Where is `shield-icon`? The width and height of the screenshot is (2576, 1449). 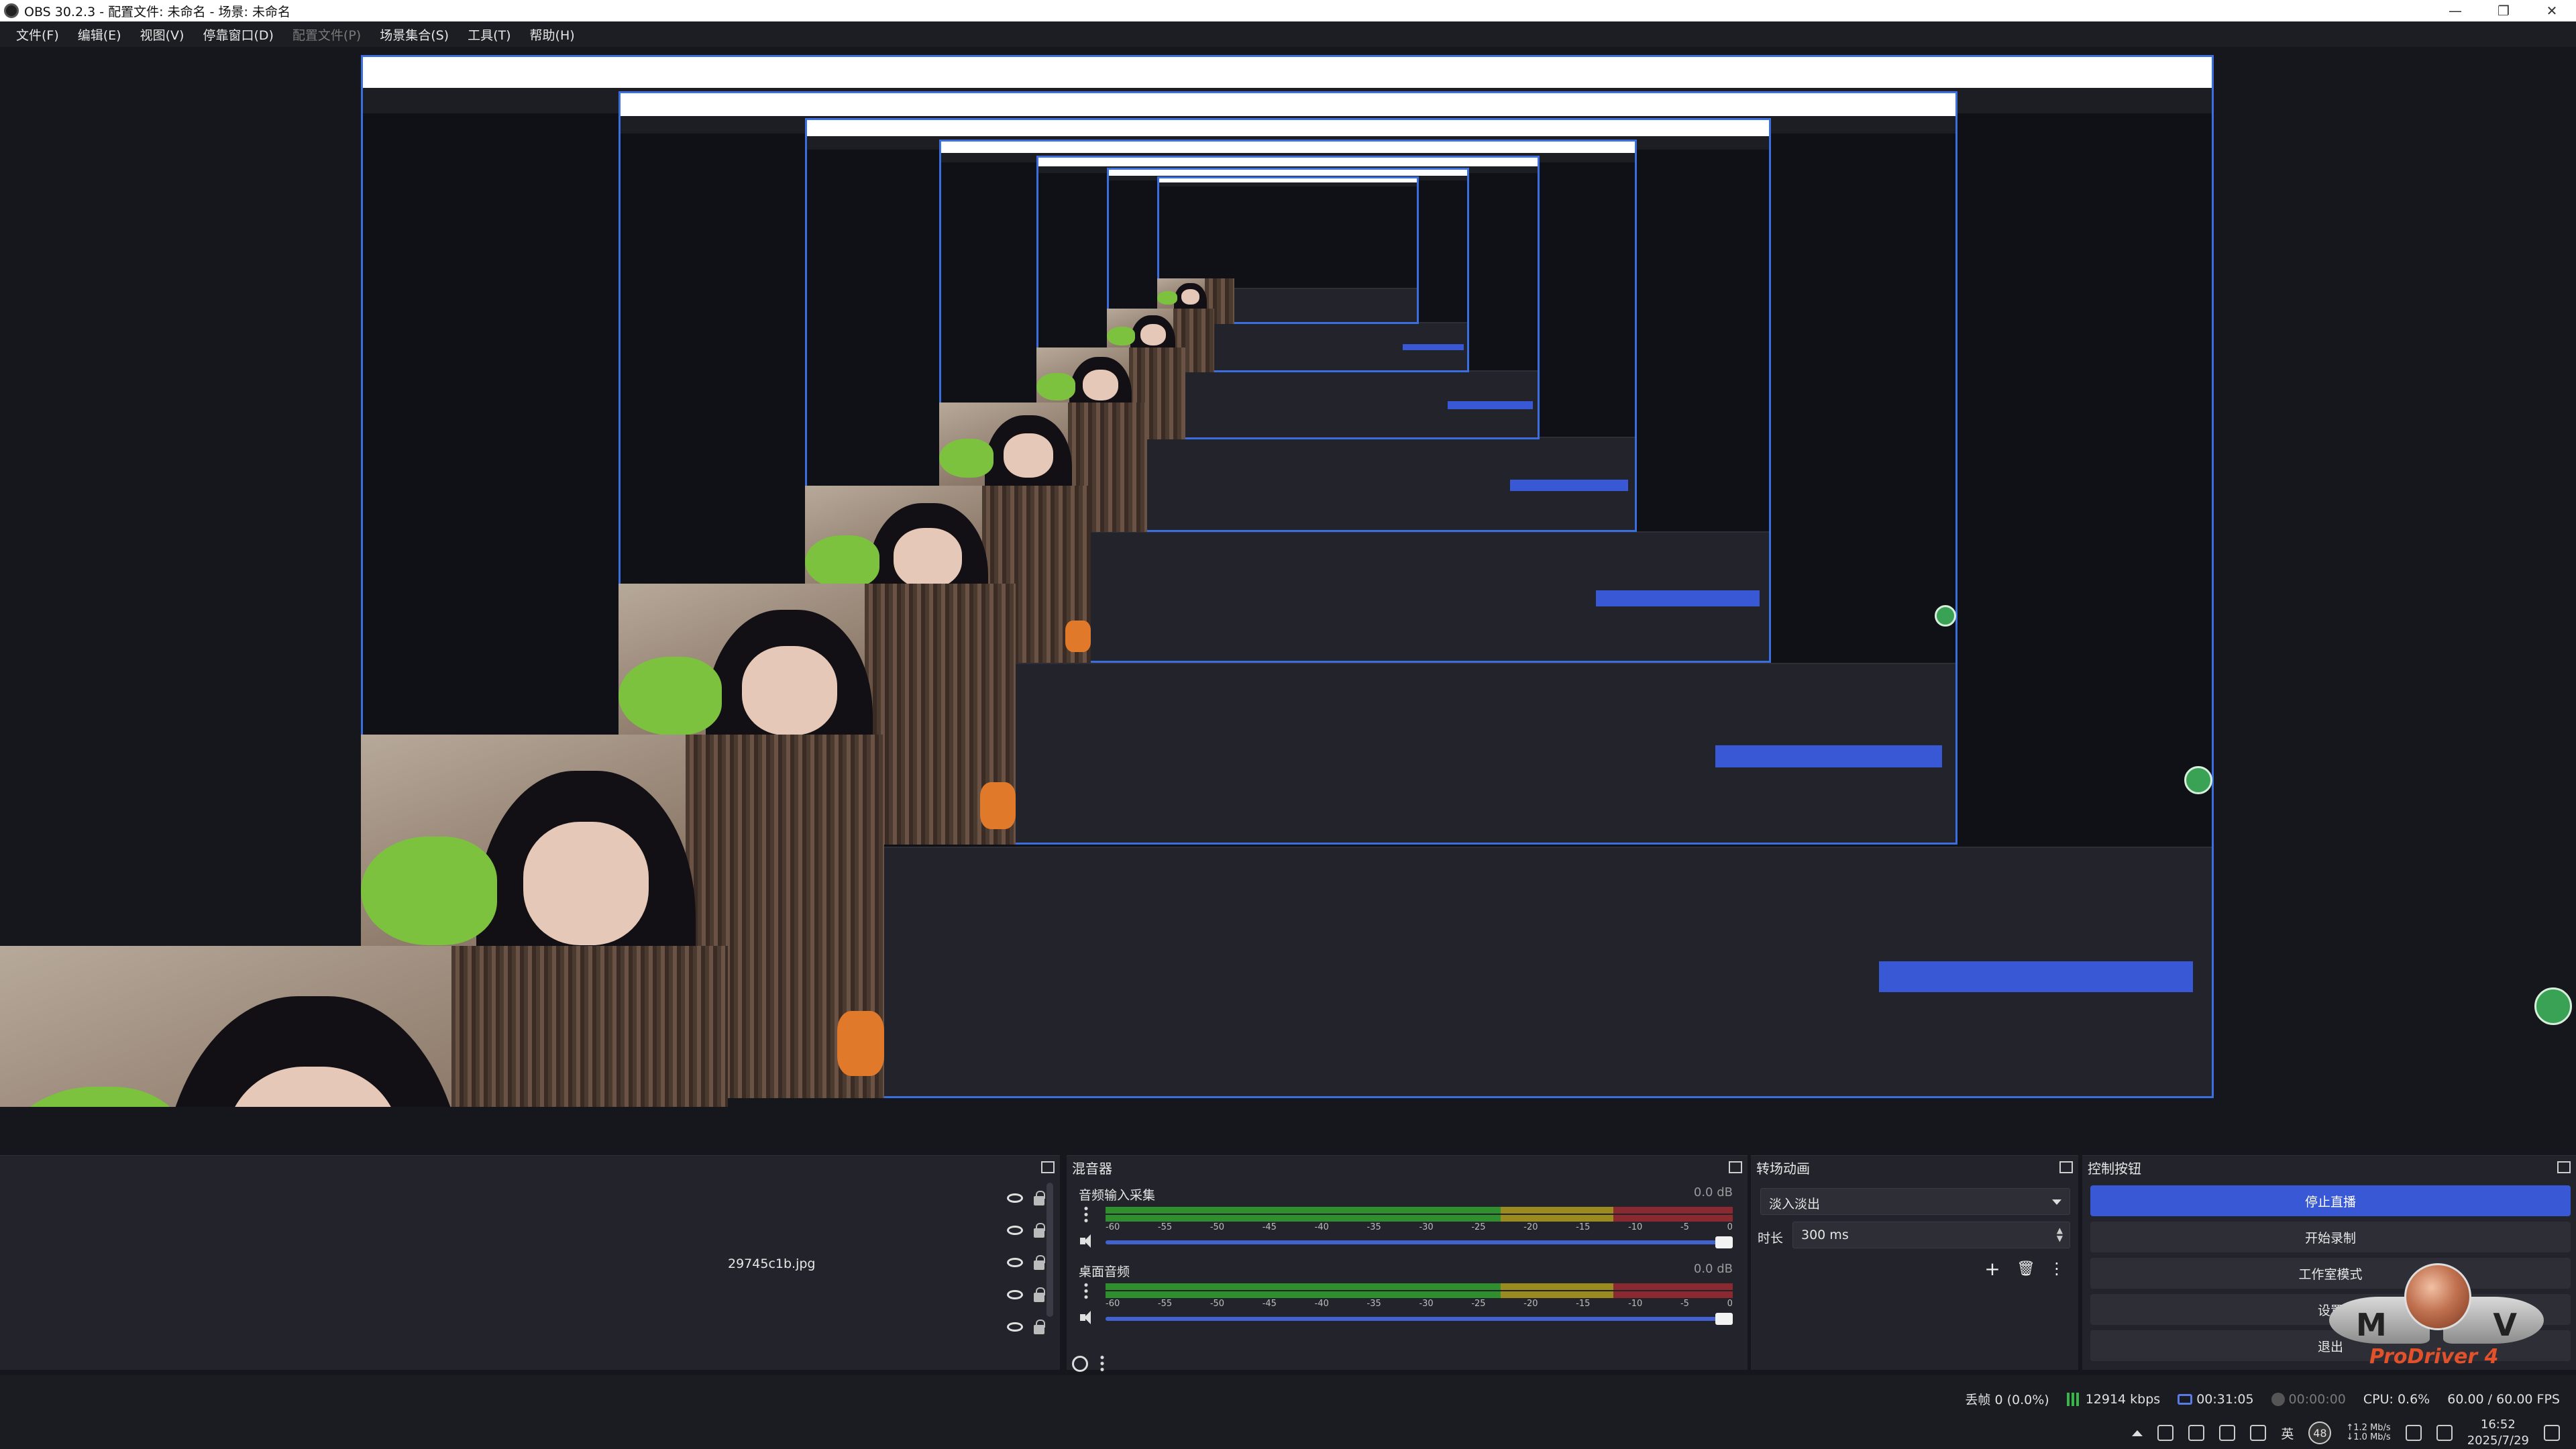 shield-icon is located at coordinates (2165, 1433).